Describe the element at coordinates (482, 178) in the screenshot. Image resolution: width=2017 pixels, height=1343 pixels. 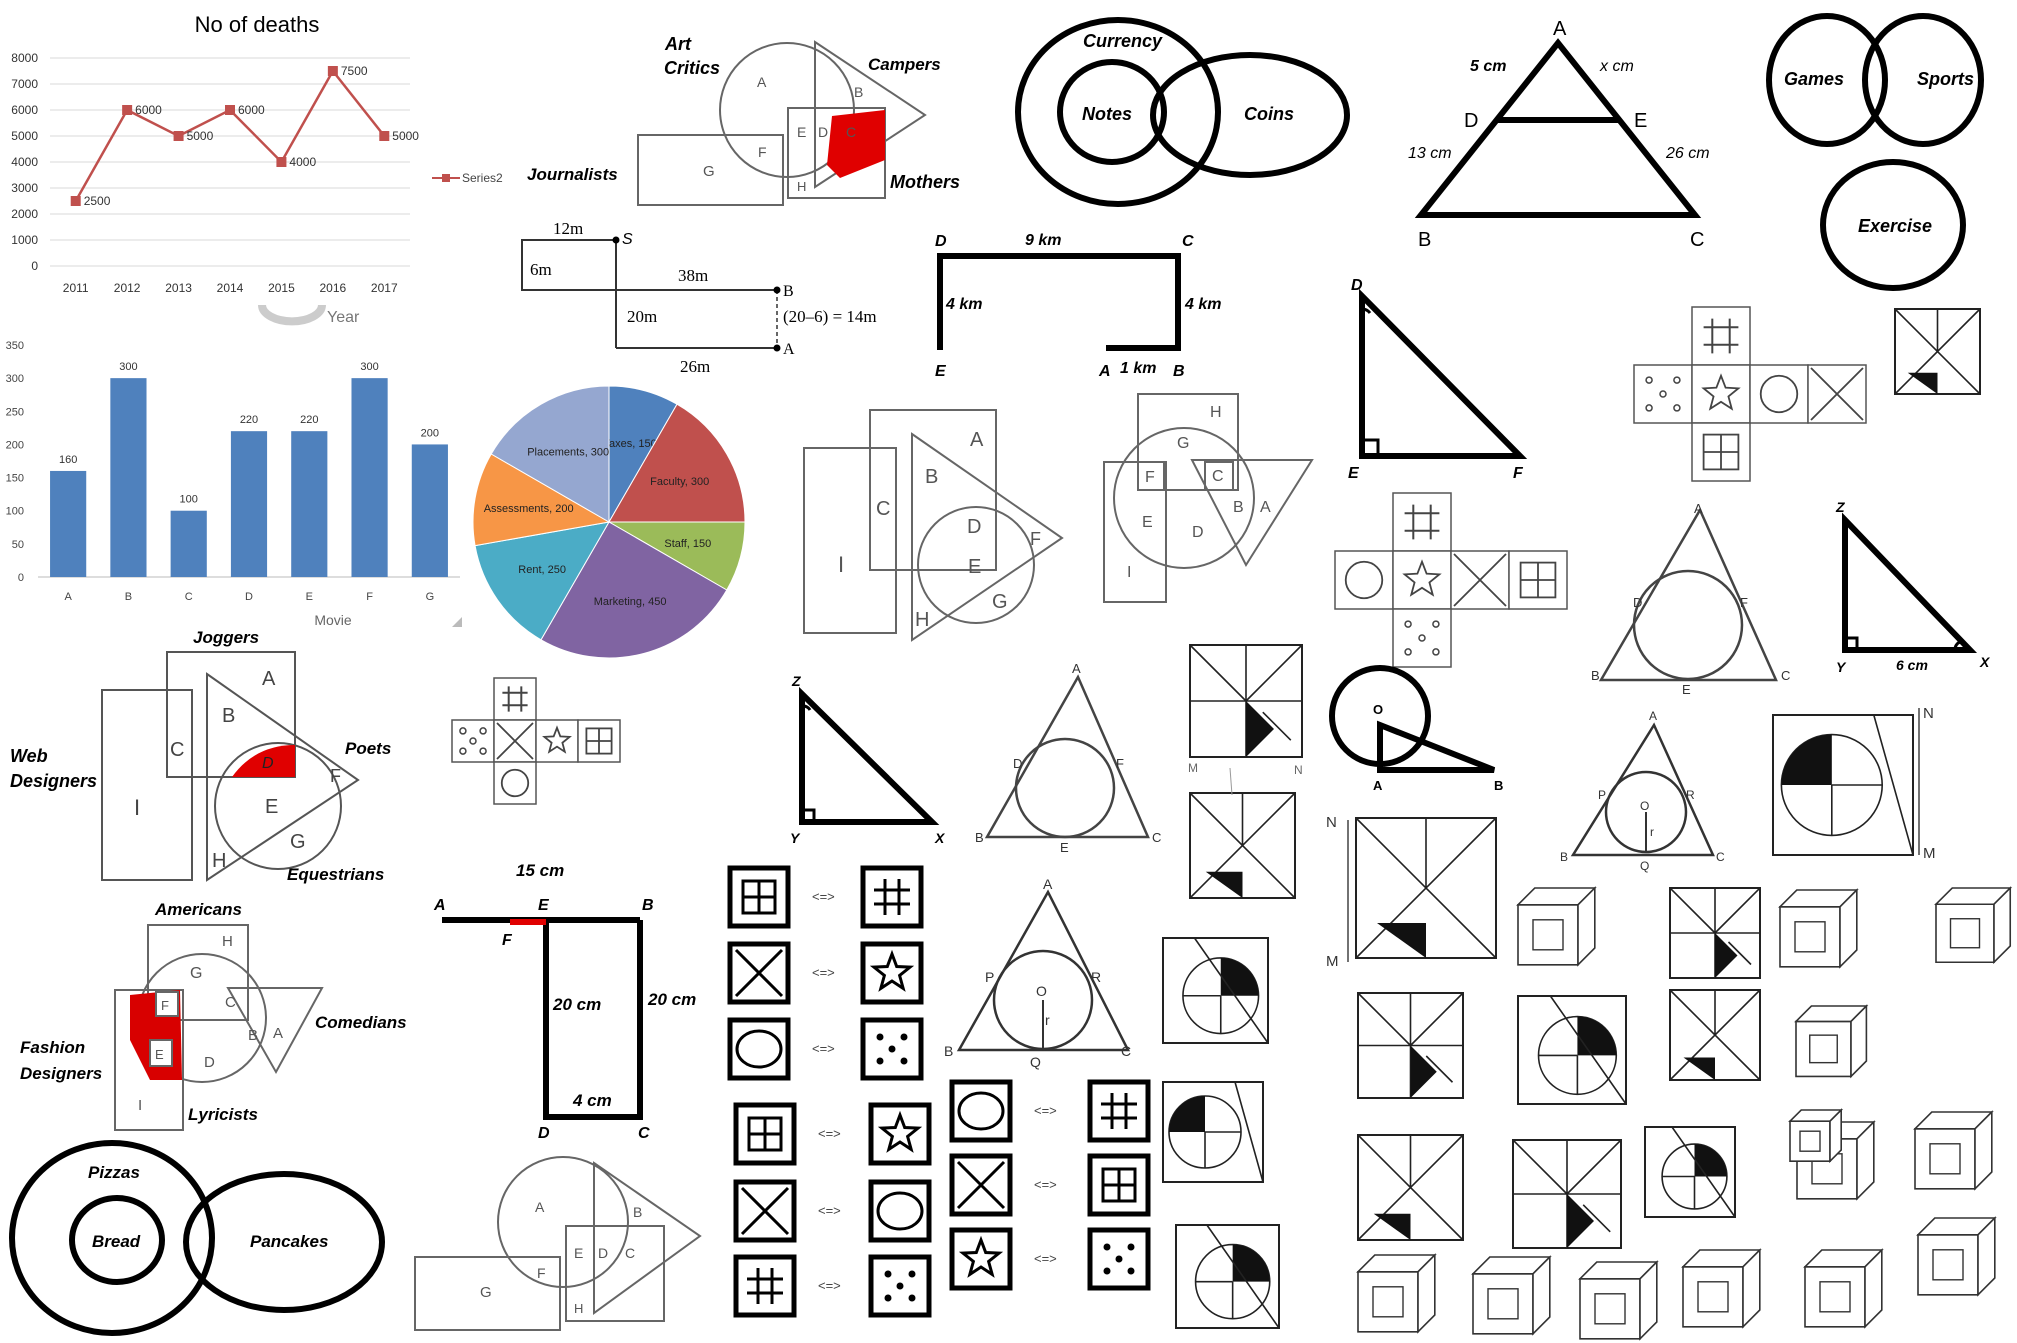
I see `legend-series-label: Series2` at that location.